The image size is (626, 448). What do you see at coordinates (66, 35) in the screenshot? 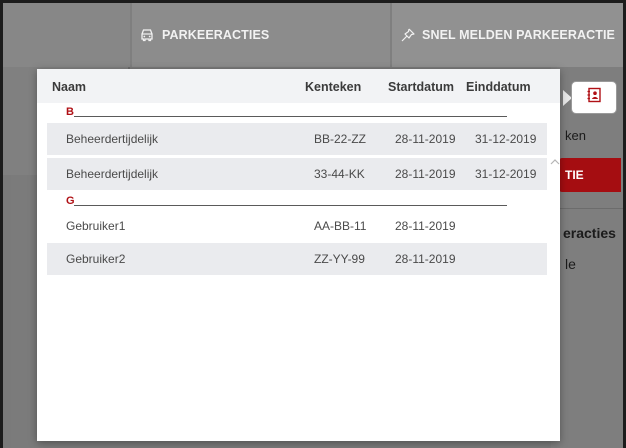
I see `tab-blank` at bounding box center [66, 35].